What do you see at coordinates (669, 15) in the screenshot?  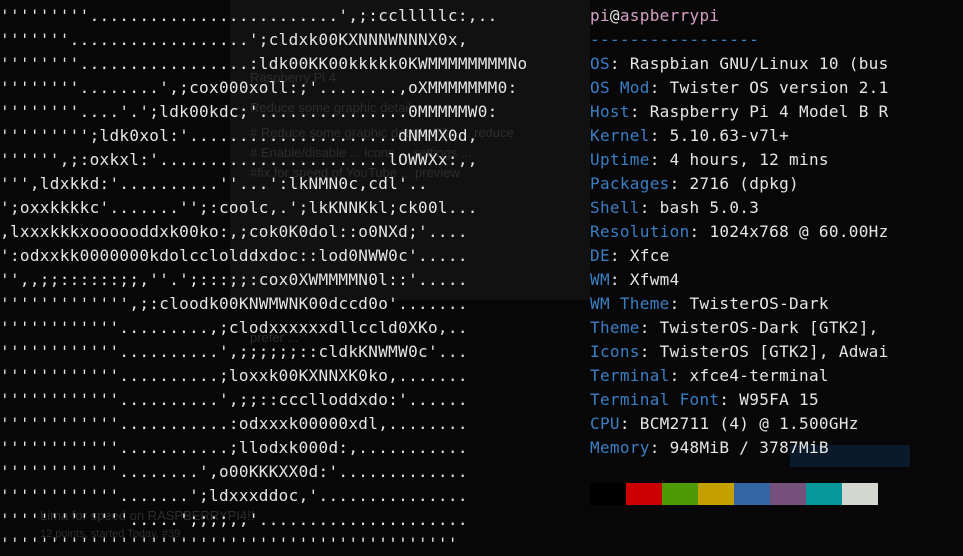 I see `hostname: aspberrypi` at bounding box center [669, 15].